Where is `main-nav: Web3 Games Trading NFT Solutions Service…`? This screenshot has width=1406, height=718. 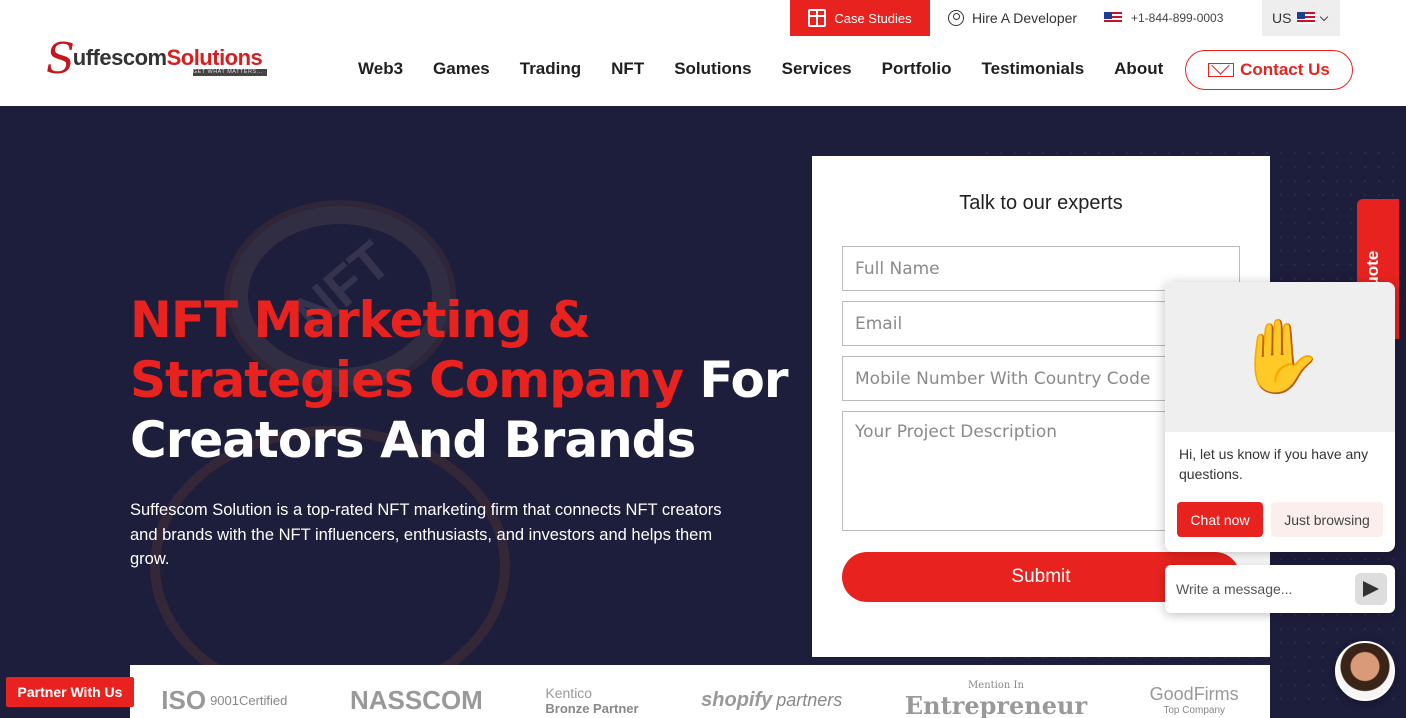
main-nav: Web3 Games Trading NFT Solutions Service… is located at coordinates (775, 69).